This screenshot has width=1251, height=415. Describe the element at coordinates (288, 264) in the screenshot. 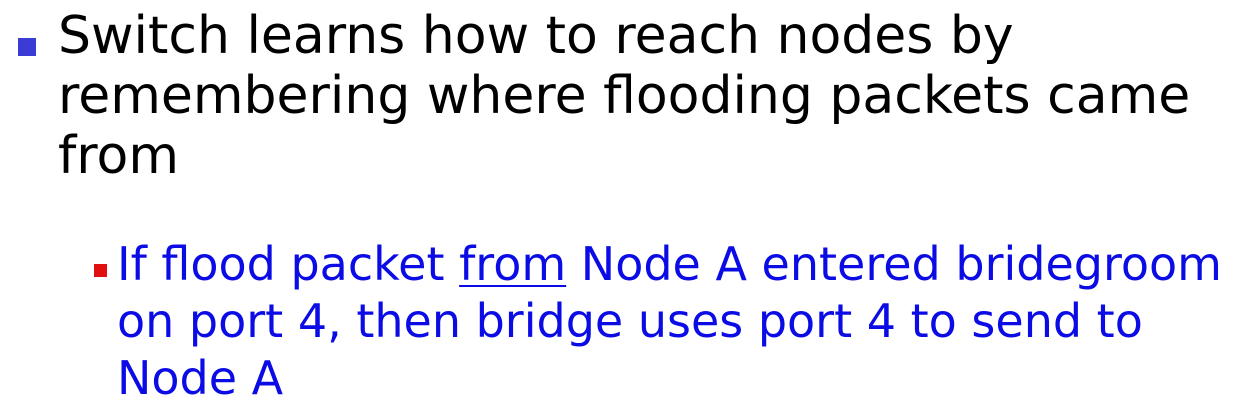

I see `text-run: If flood packet` at that location.